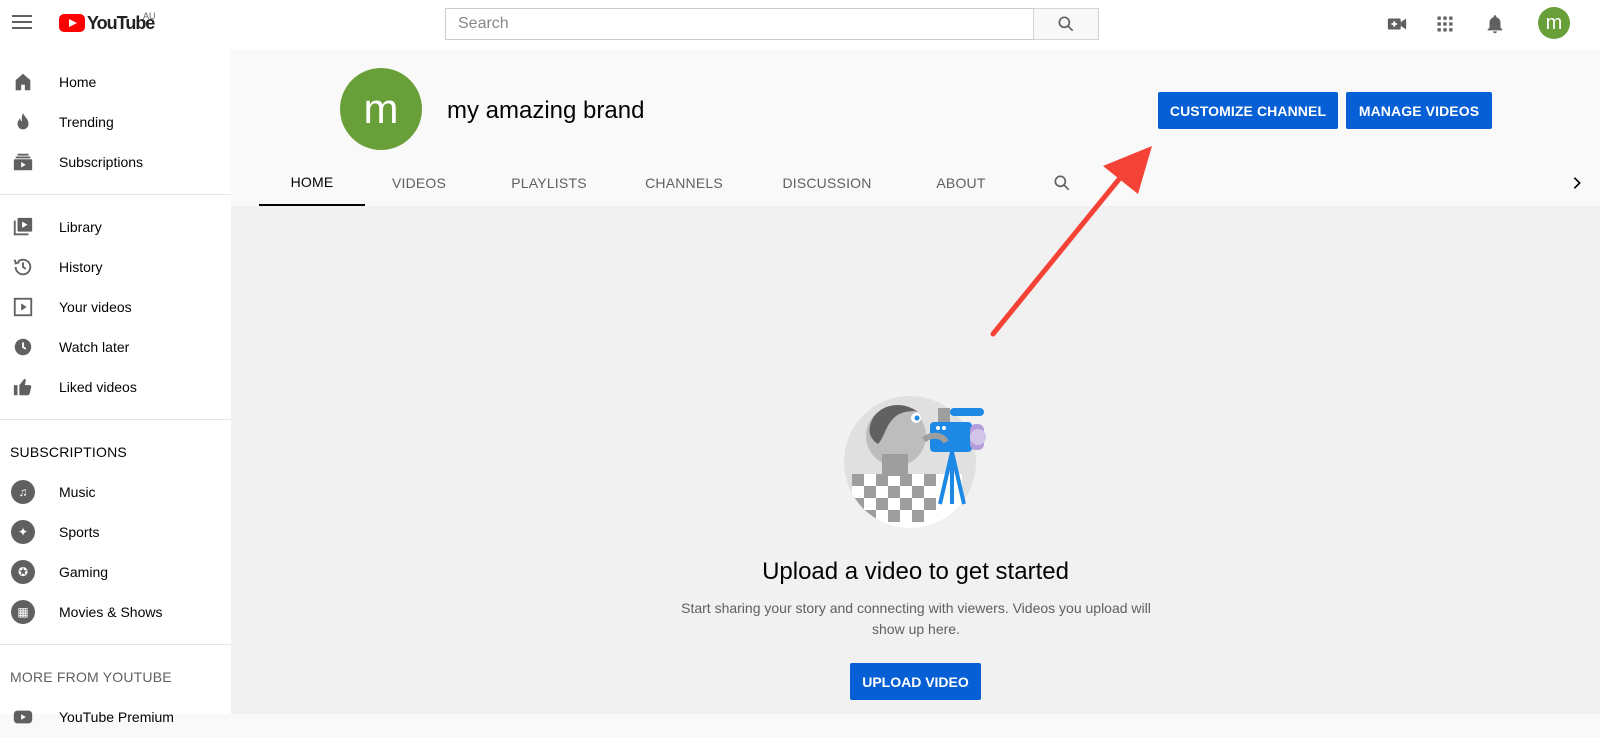 This screenshot has width=1600, height=737. Describe the element at coordinates (107, 23) in the screenshot. I see `youtube-logo: YouTube` at that location.